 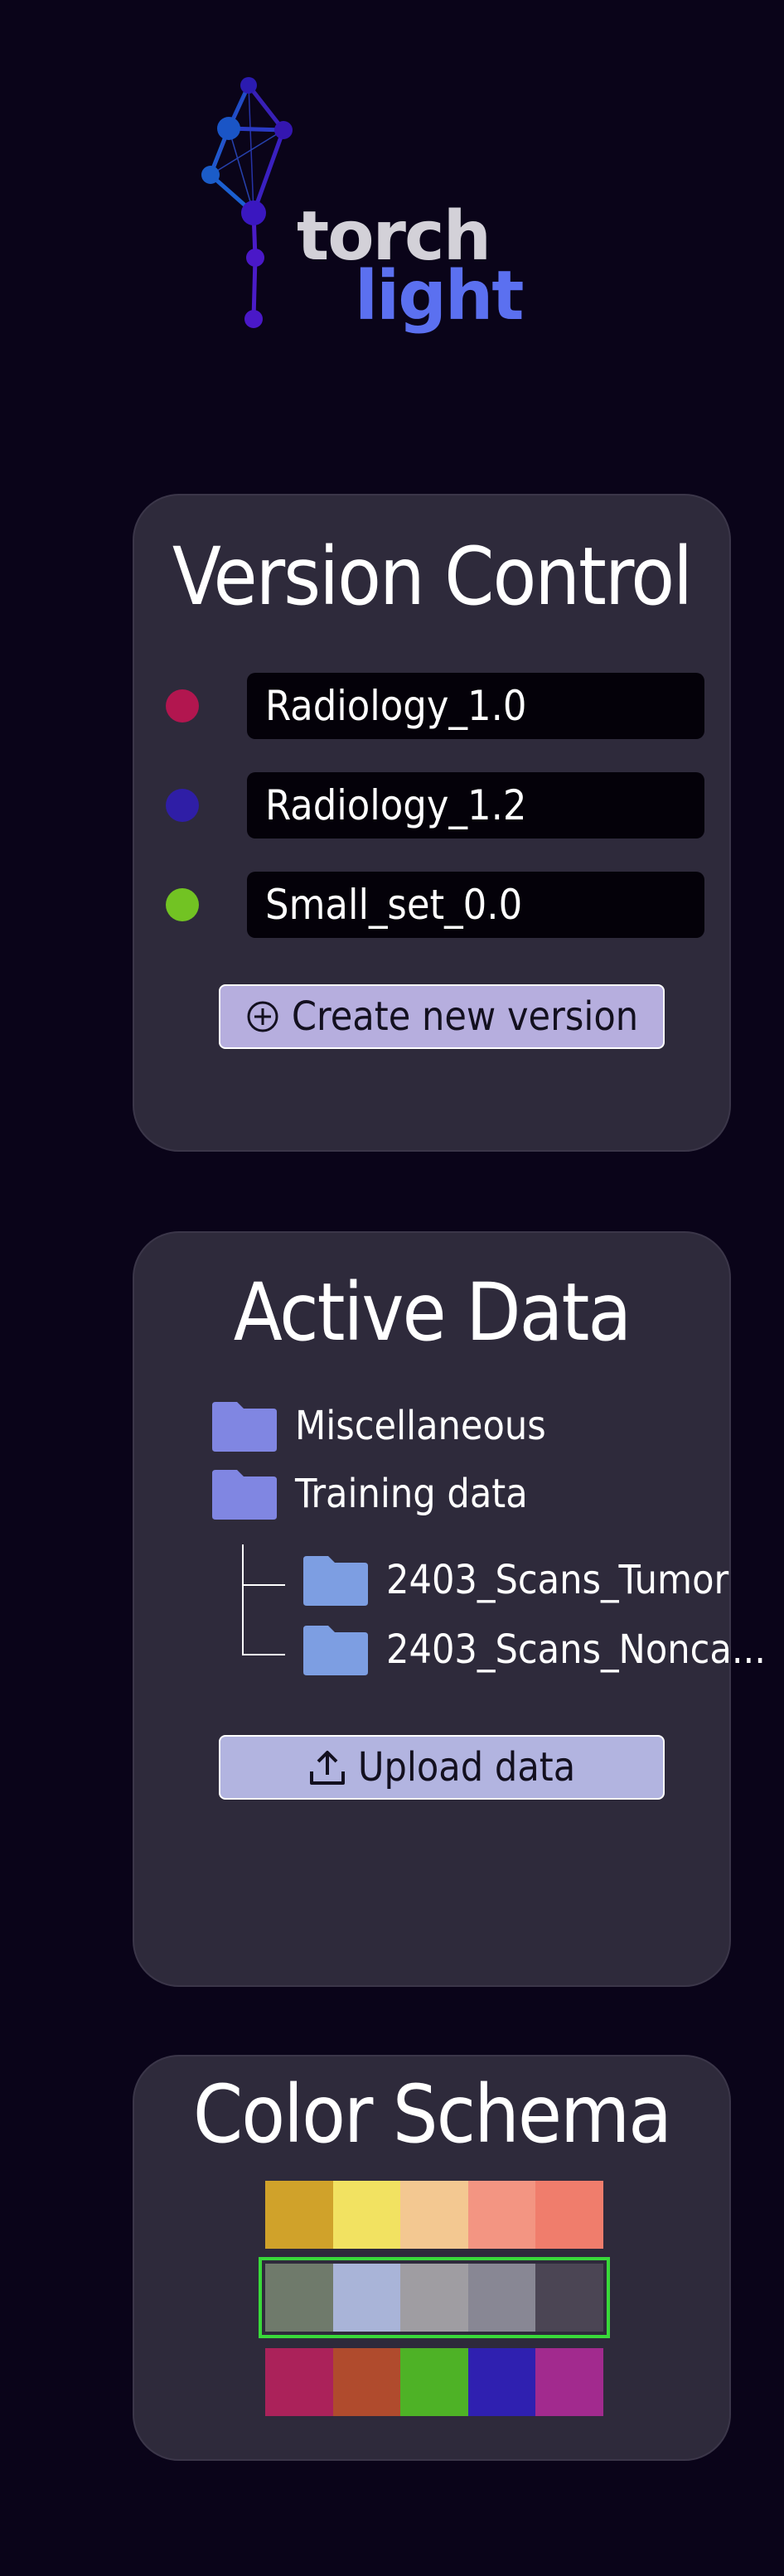 What do you see at coordinates (357, 207) in the screenshot?
I see `torchlight-logo: torch light` at bounding box center [357, 207].